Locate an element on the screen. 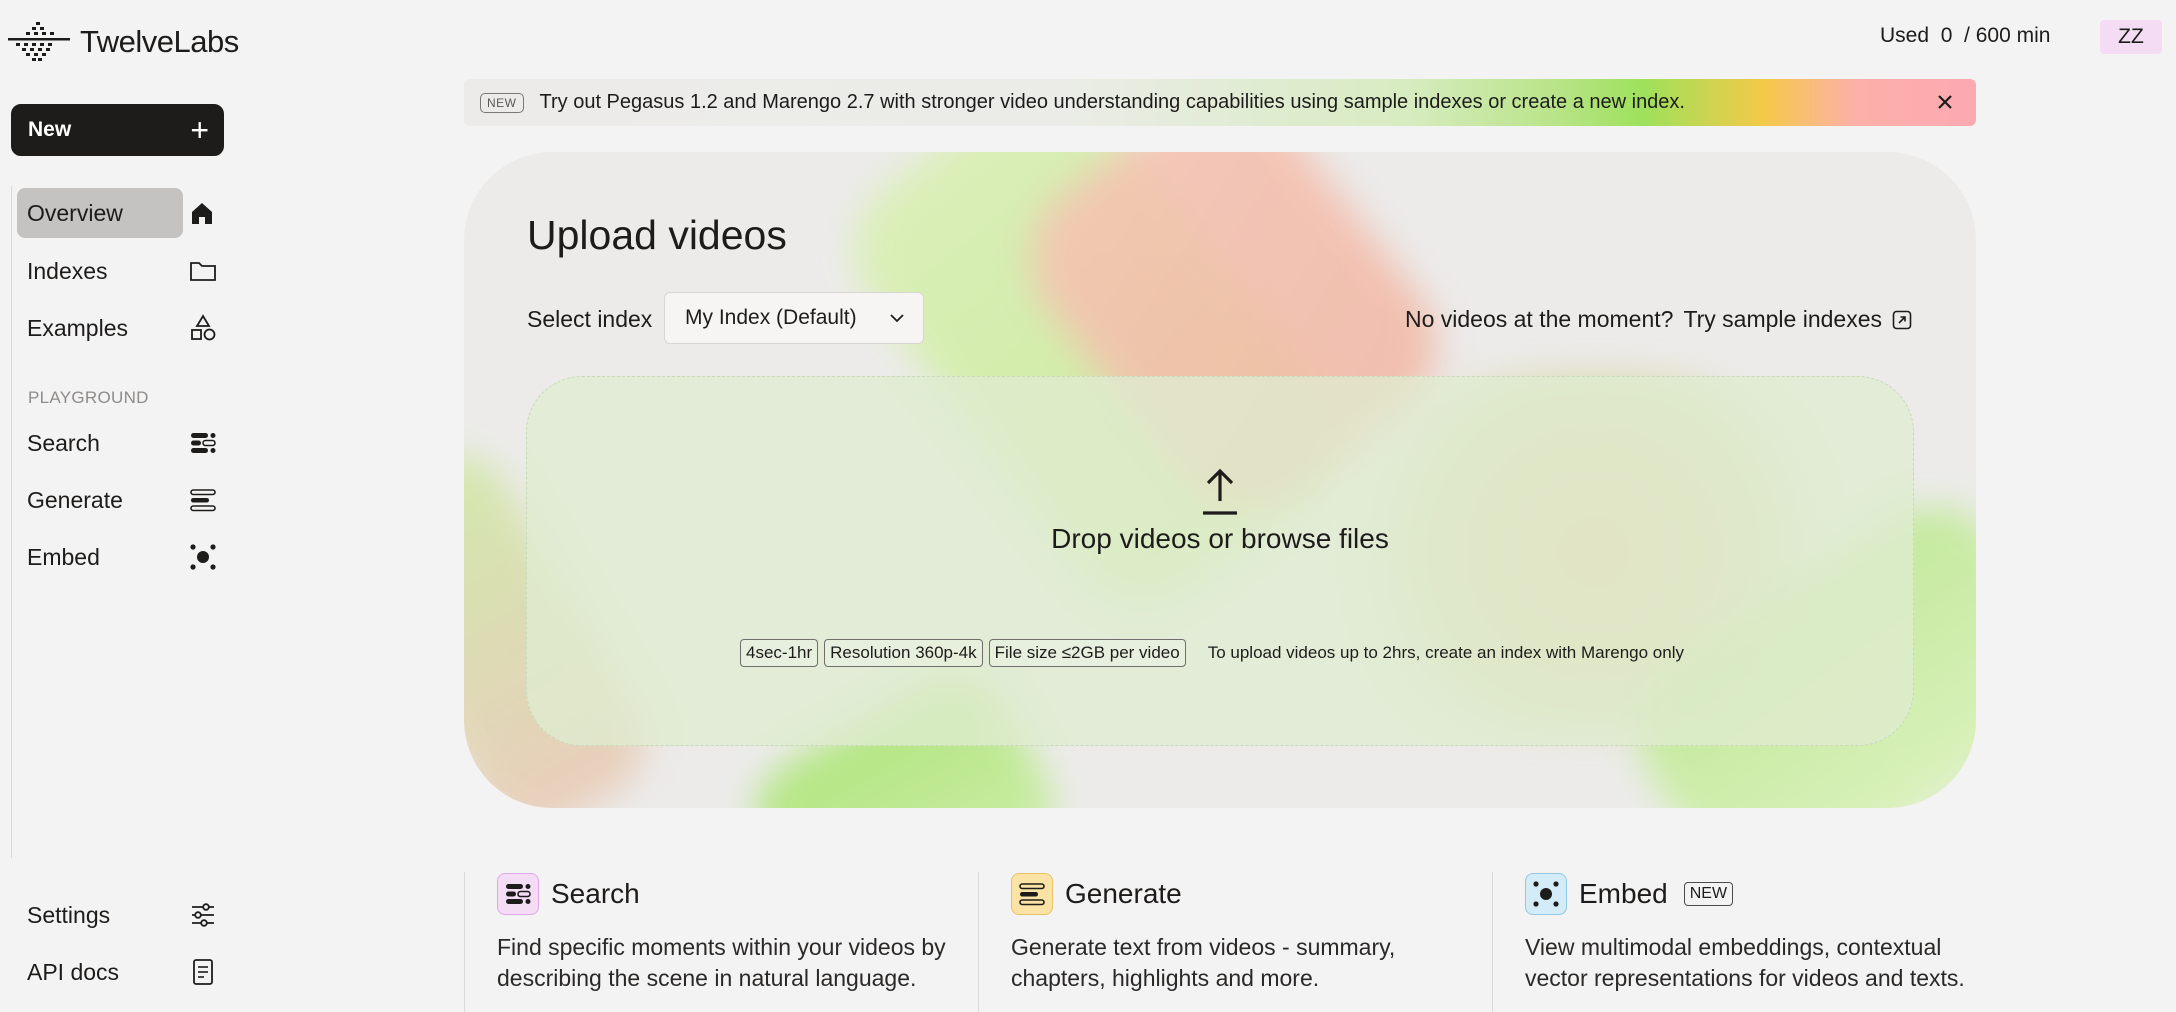  new-button-label: New is located at coordinates (50, 129).